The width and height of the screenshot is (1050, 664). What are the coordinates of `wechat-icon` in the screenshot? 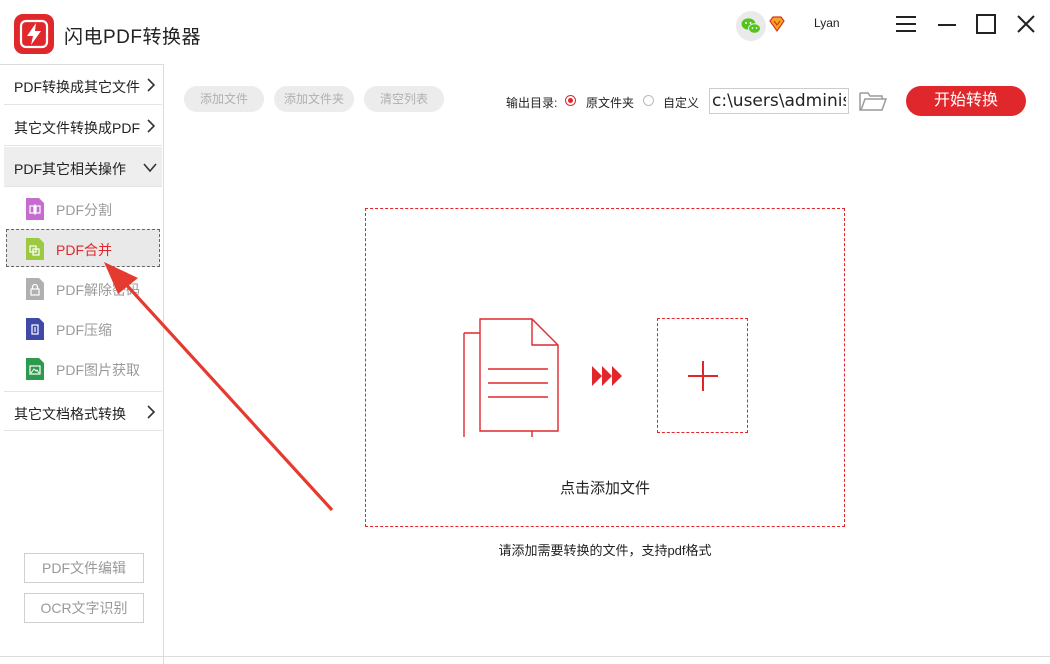 It's located at (751, 26).